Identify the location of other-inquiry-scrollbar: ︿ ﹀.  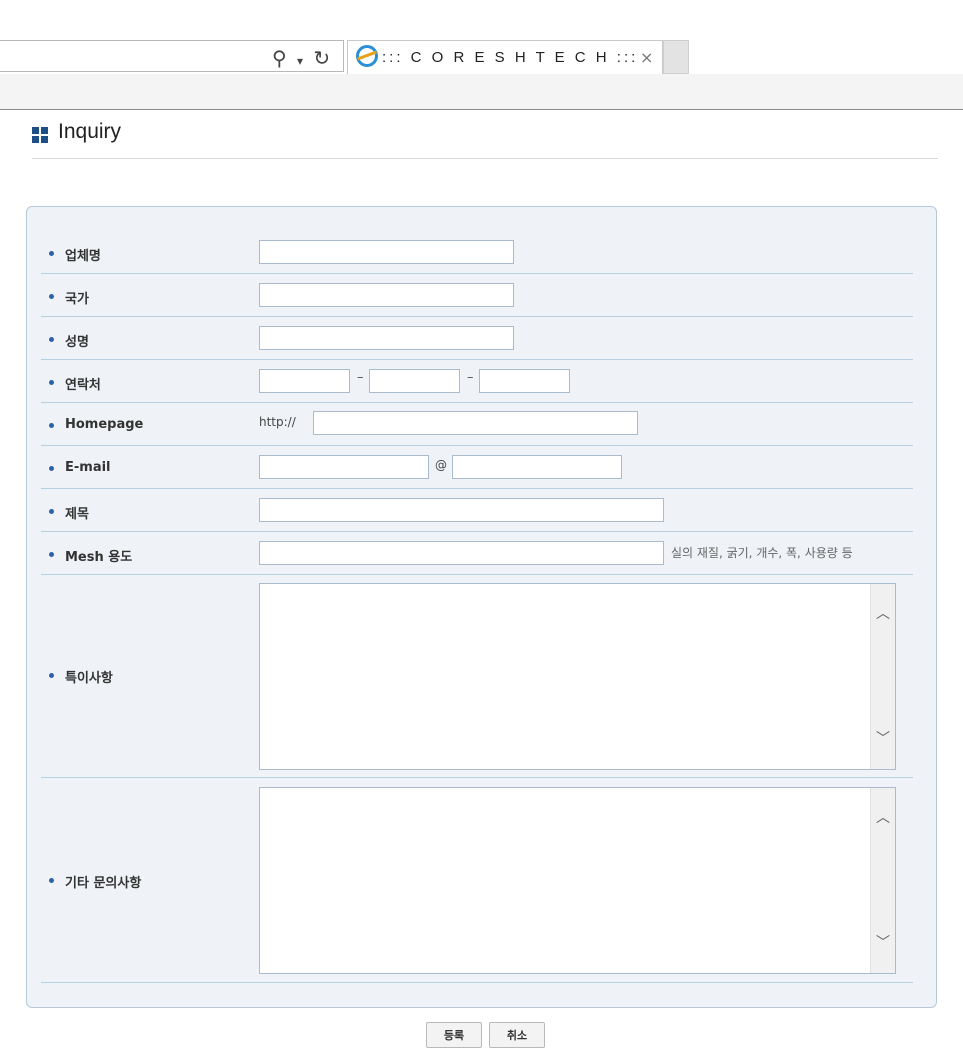
(882, 880).